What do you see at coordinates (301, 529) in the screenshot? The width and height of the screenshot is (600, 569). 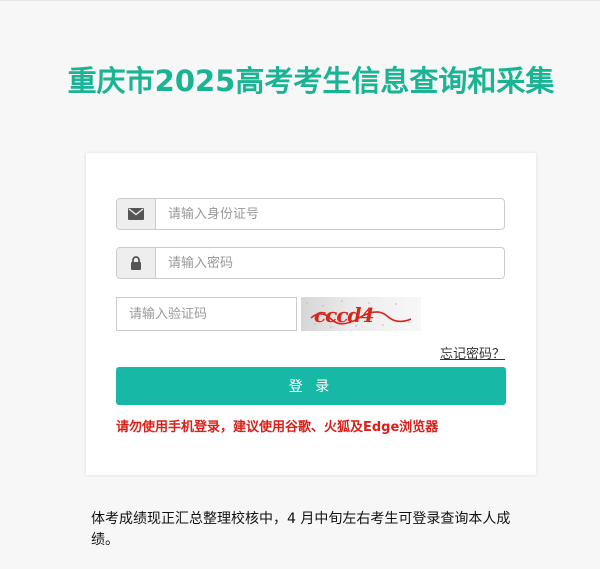 I see `score-notice: 体考成绩现正汇总整理校核中，4 月中旬左右考生可登录查询本人成绩。` at bounding box center [301, 529].